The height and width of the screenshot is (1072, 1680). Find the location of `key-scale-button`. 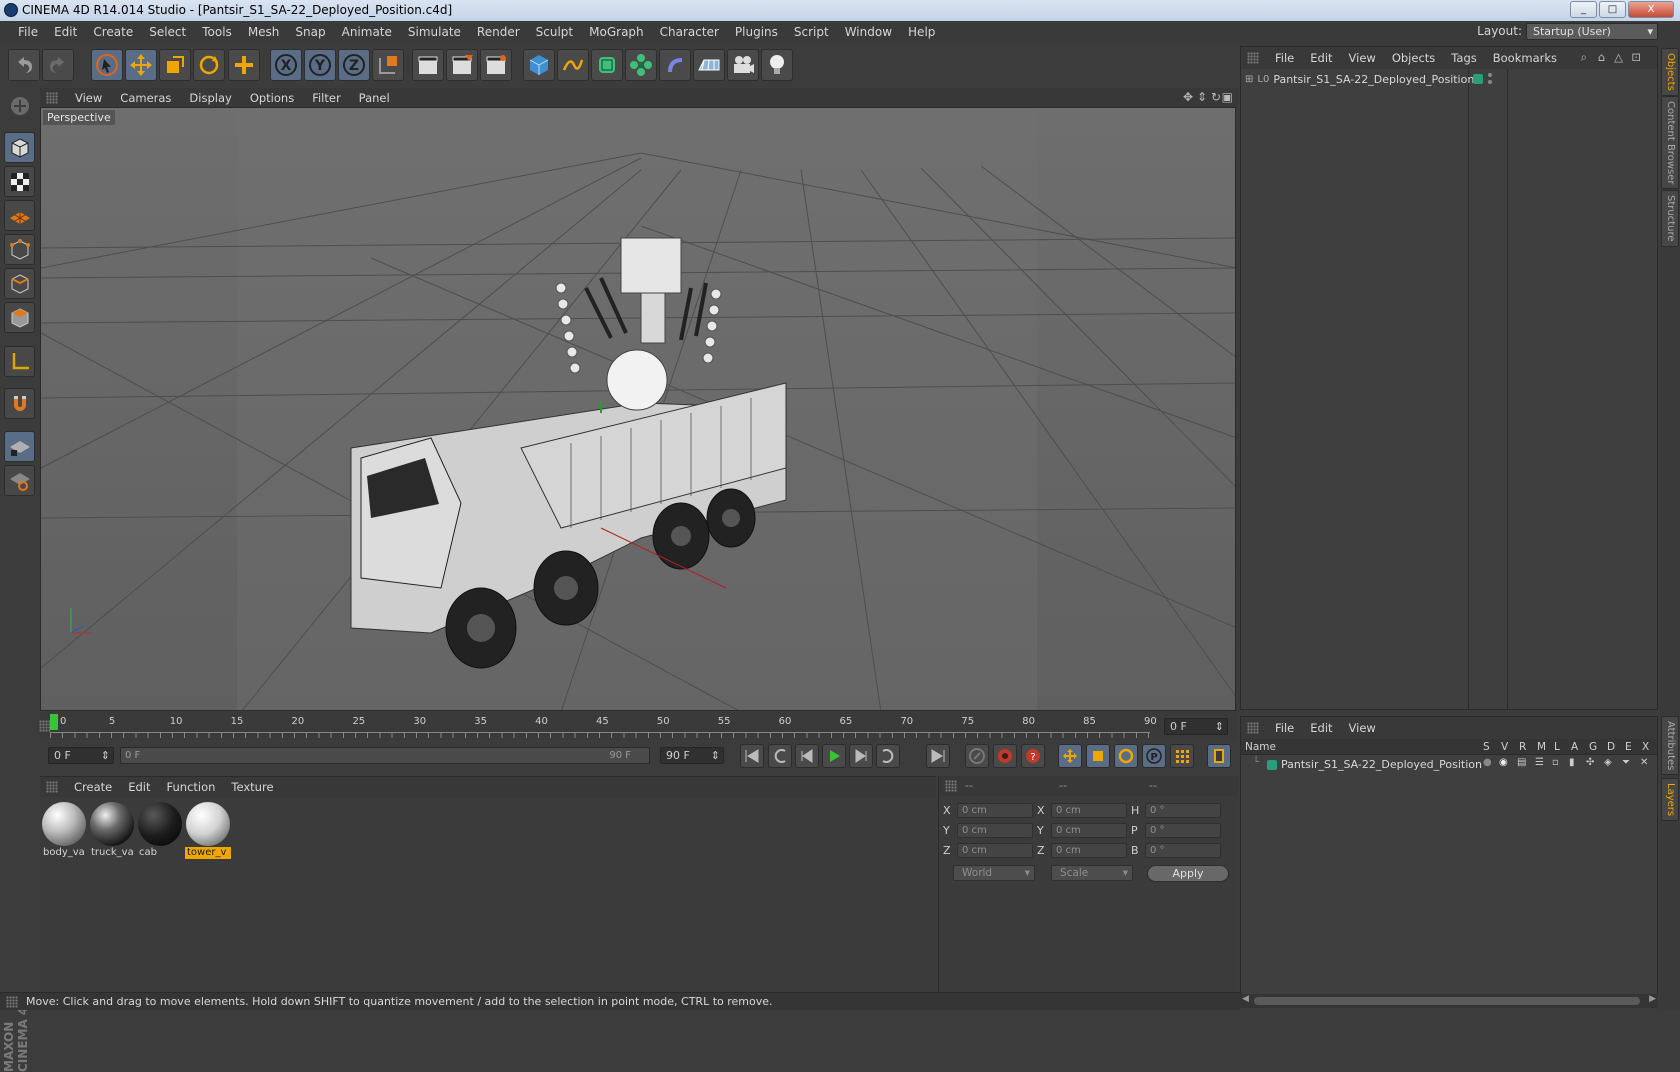

key-scale-button is located at coordinates (1098, 756).